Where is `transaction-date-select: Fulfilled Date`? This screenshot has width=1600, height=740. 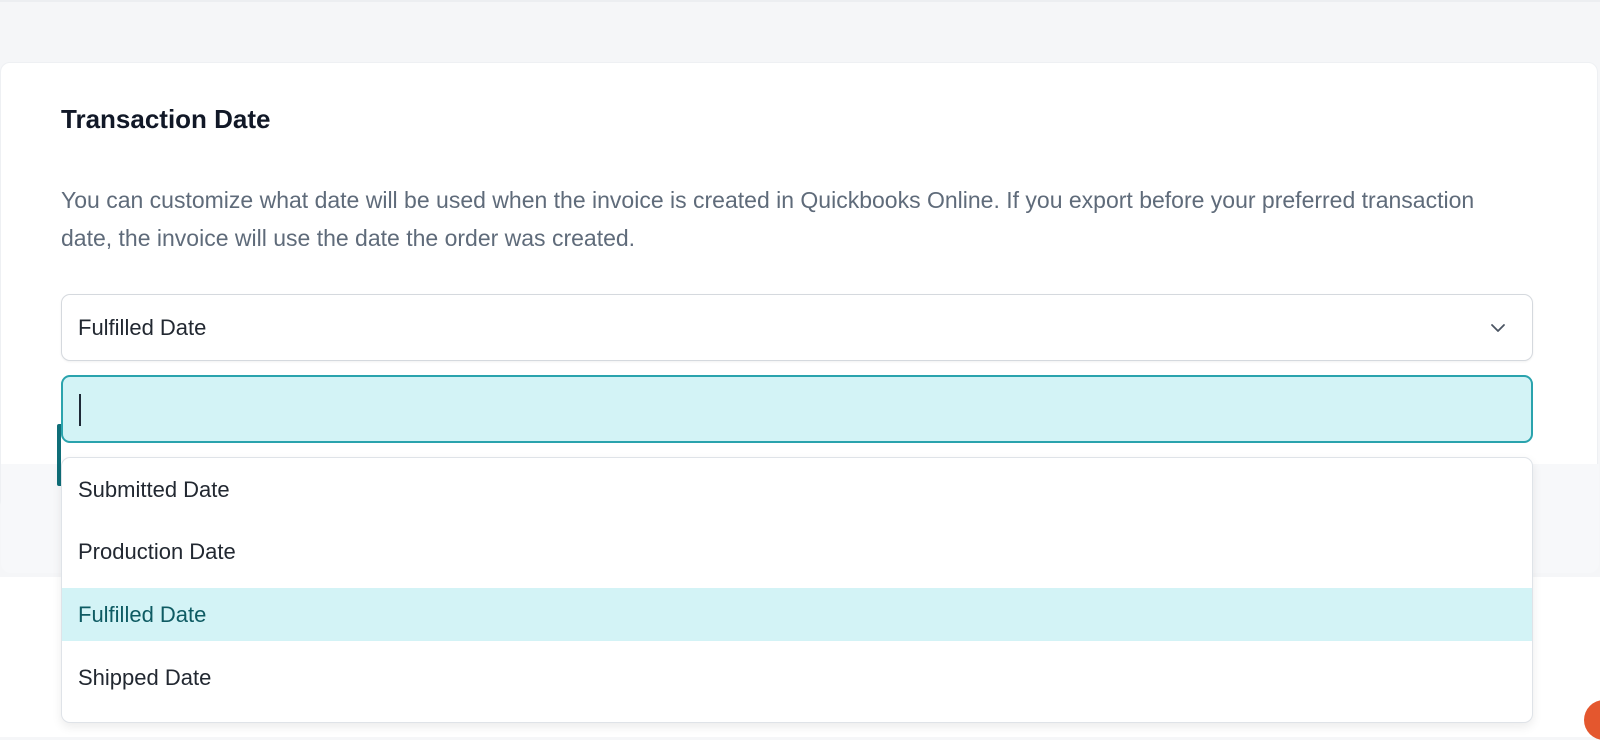
transaction-date-select: Fulfilled Date is located at coordinates (797, 327).